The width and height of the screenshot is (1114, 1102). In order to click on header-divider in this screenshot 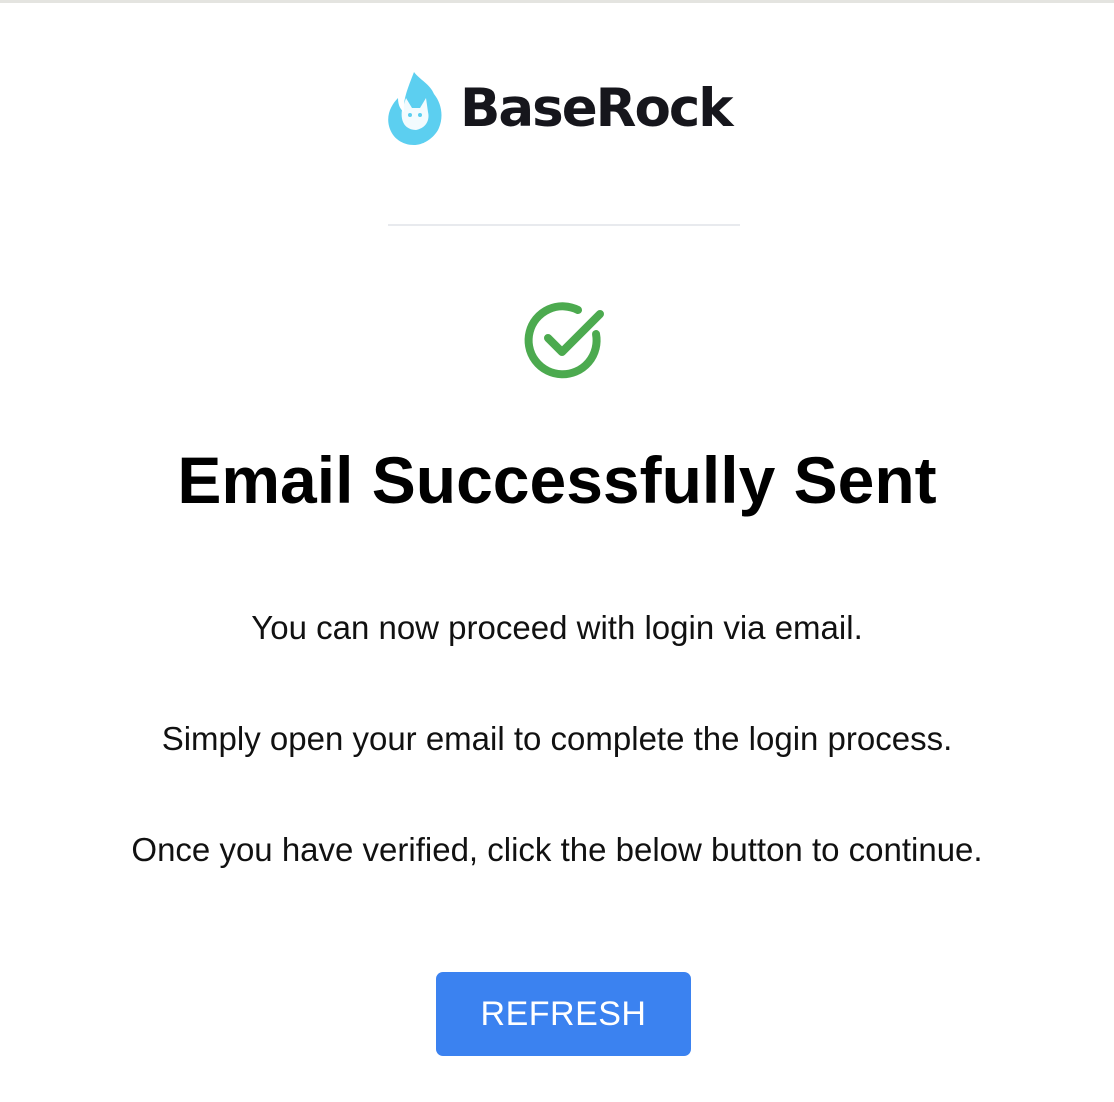, I will do `click(564, 225)`.